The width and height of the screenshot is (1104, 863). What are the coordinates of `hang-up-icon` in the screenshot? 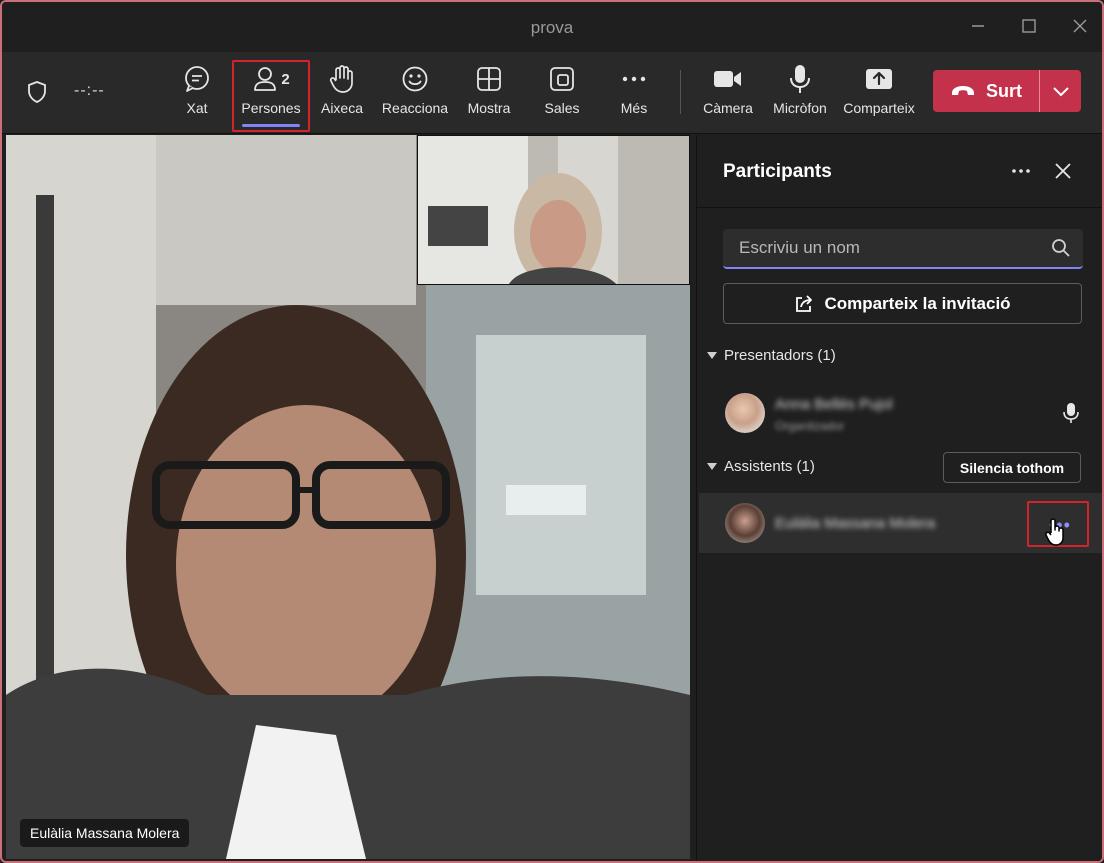 It's located at (963, 90).